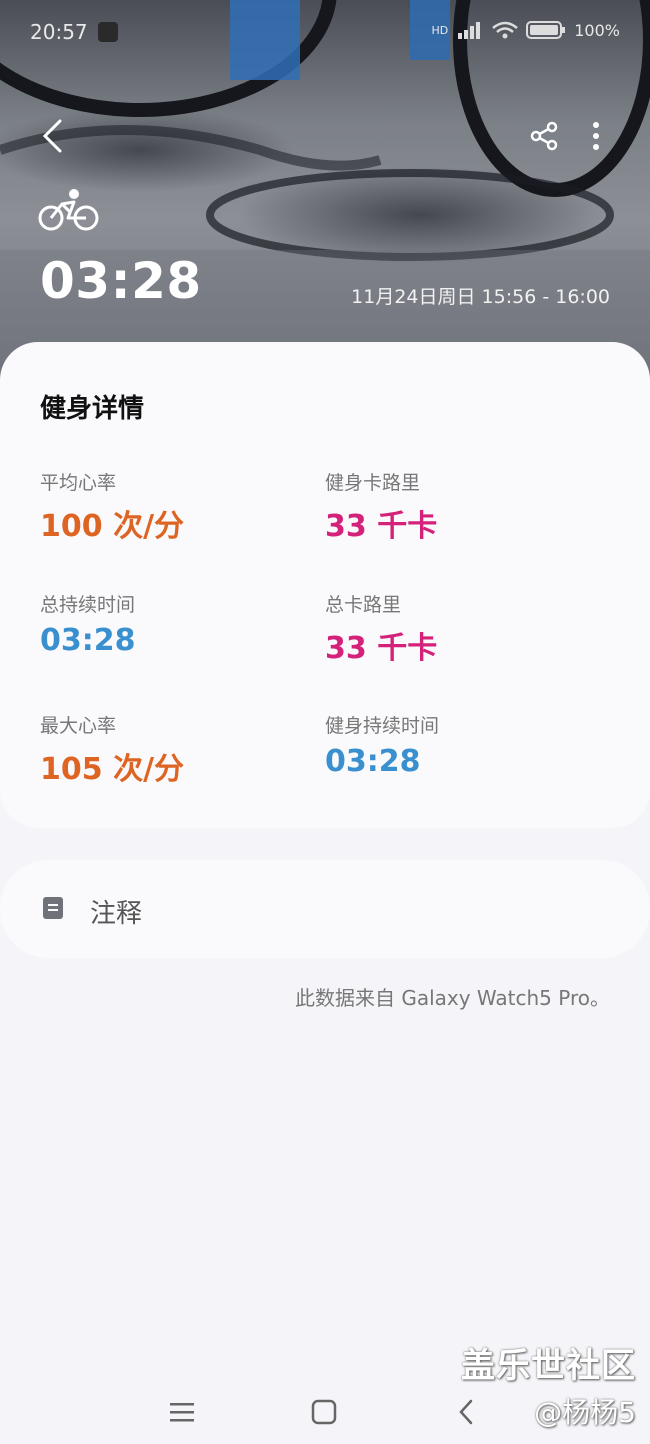  I want to click on back-chevron-icon, so click(466, 1412).